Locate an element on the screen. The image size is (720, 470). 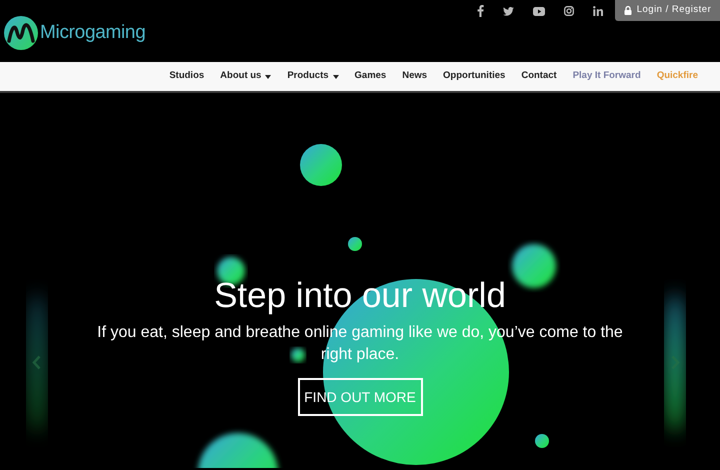
login-button: Login / Register is located at coordinates (667, 10).